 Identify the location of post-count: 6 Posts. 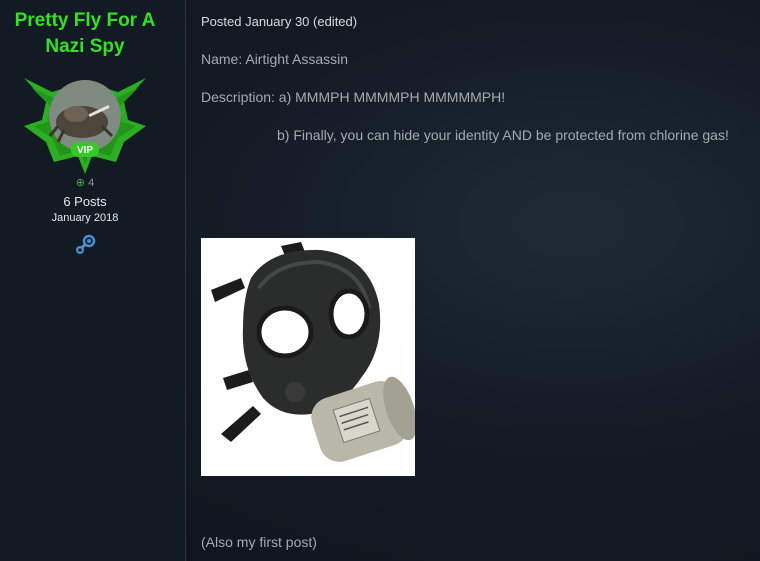
(85, 201).